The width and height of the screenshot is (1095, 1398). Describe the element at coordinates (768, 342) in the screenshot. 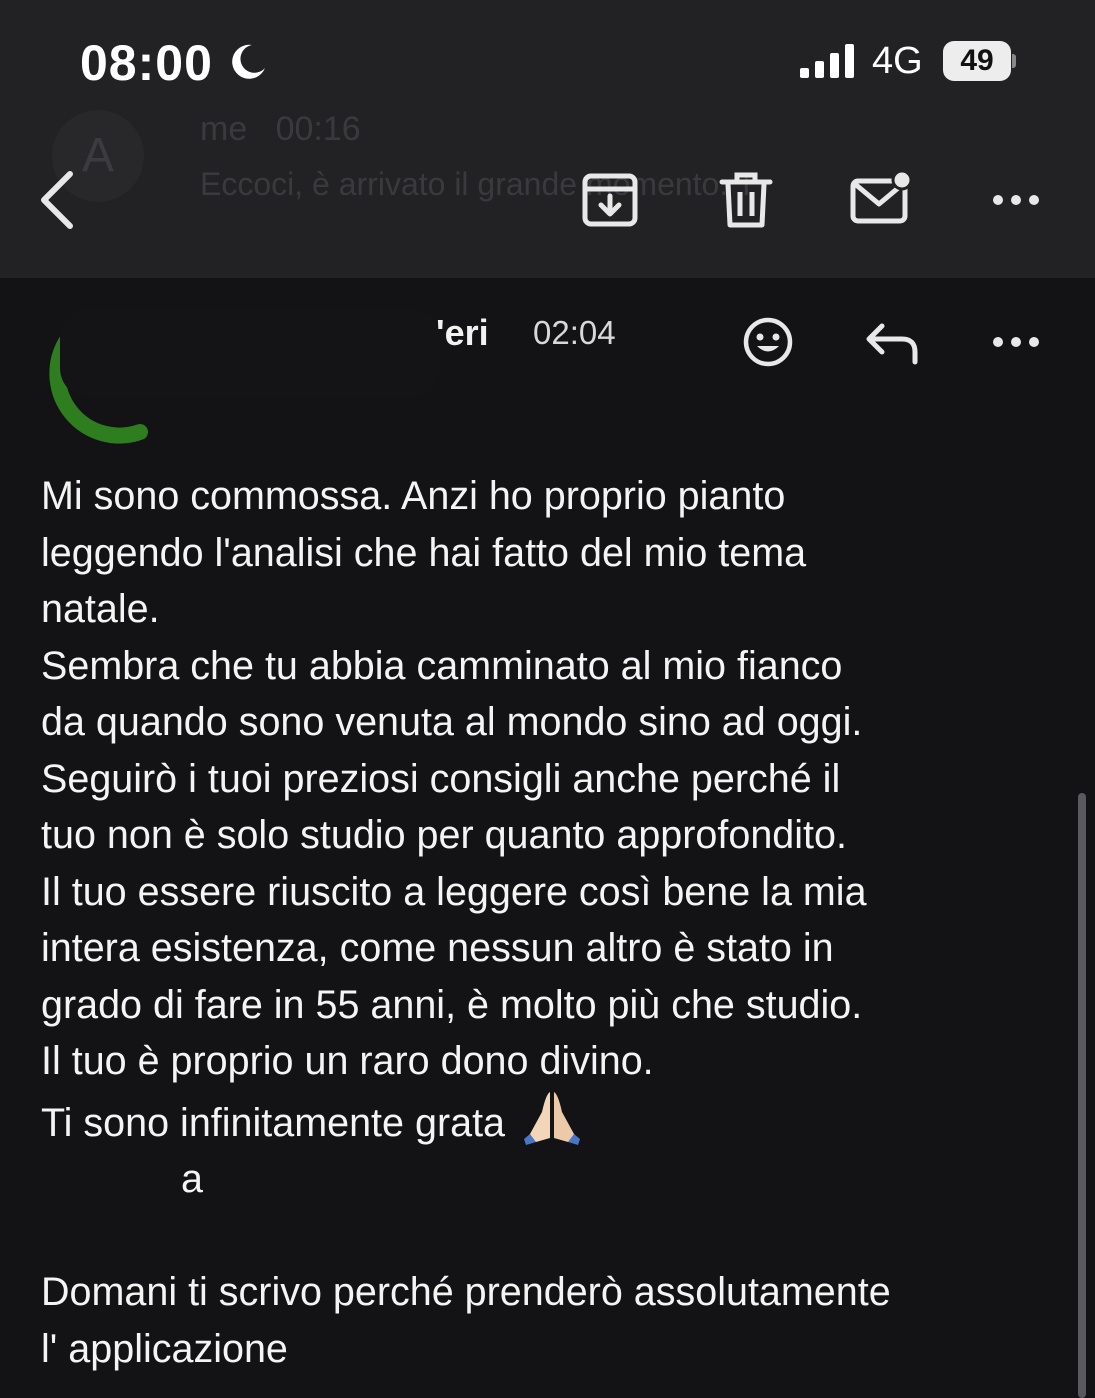

I see `emoji-reaction-icon` at that location.